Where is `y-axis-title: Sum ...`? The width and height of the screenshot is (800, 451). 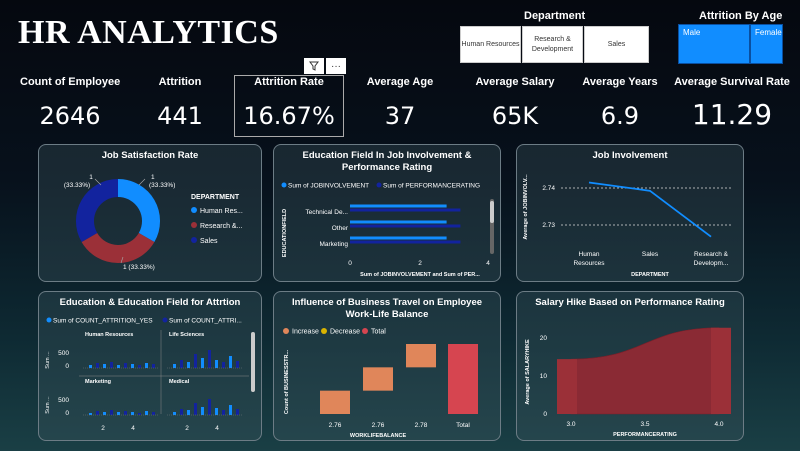
y-axis-title: Sum ... is located at coordinates (48, 405).